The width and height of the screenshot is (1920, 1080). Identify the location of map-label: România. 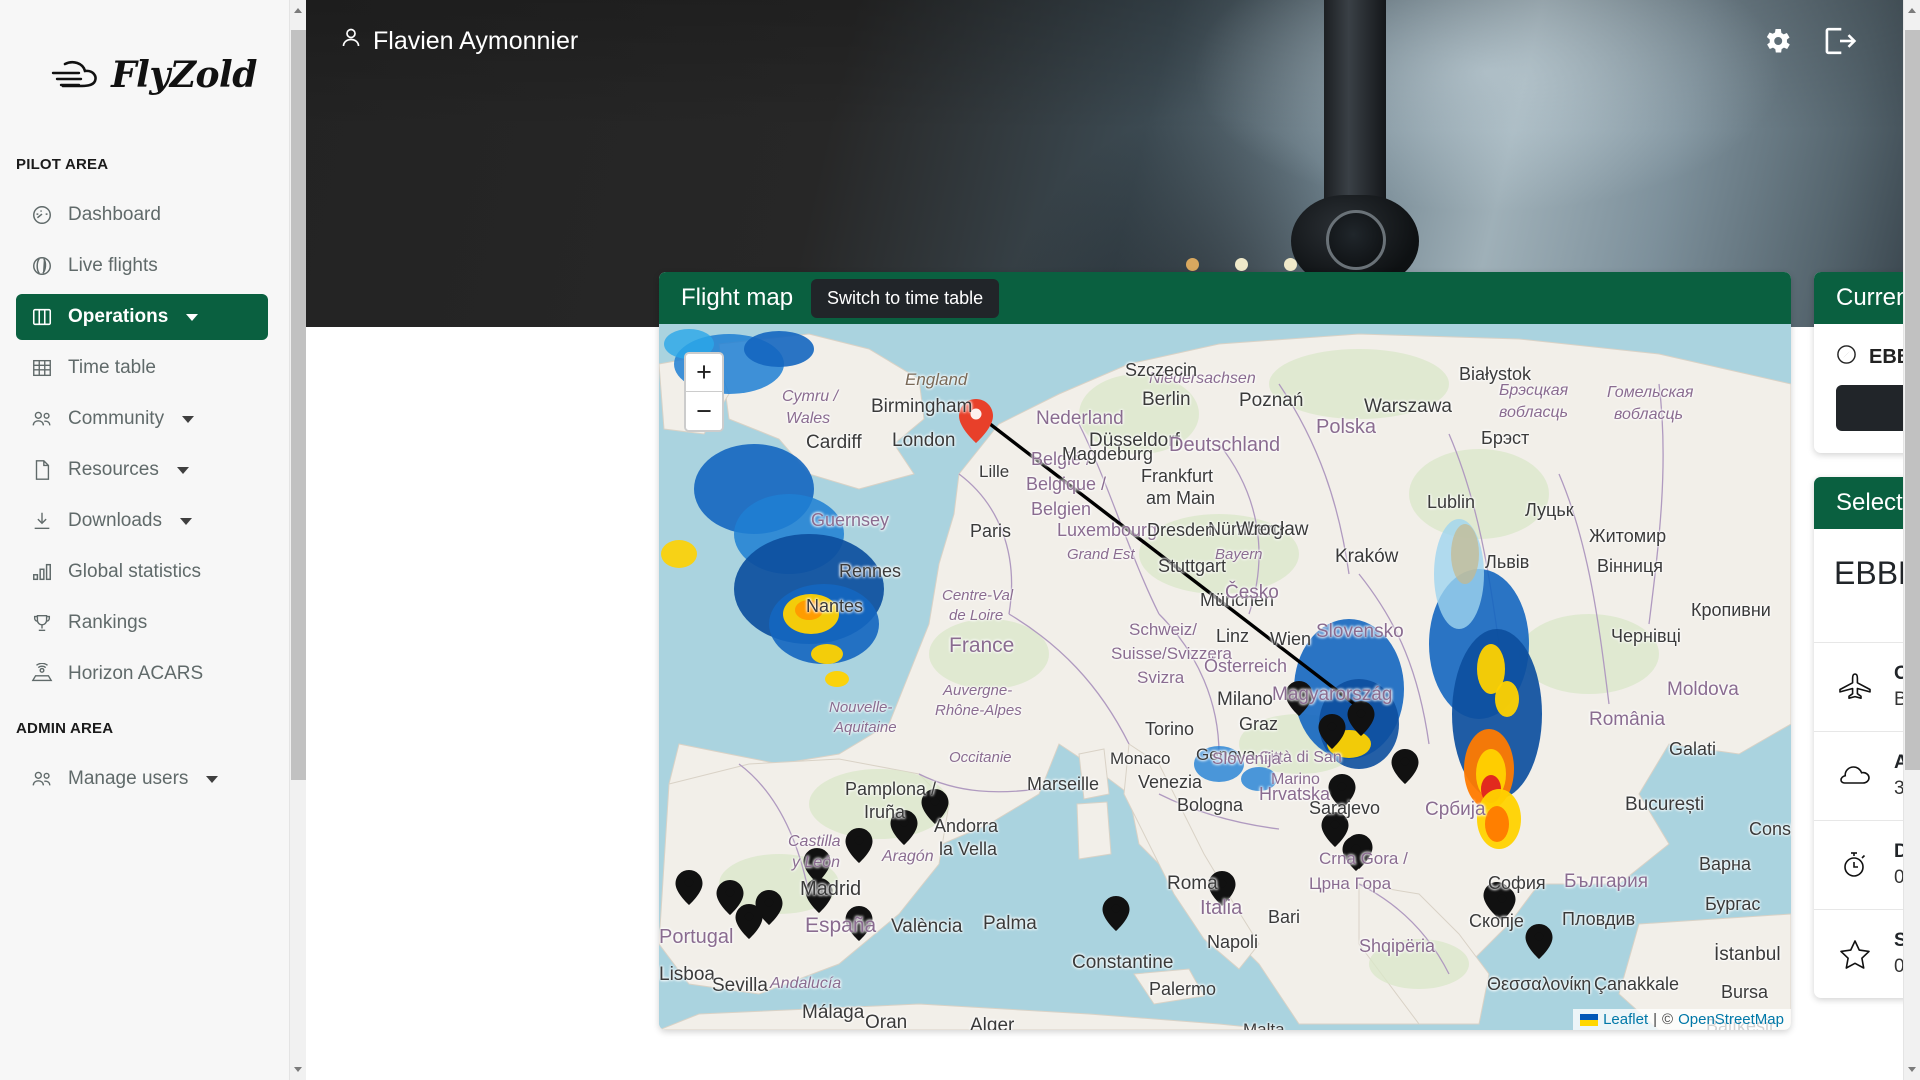
(1627, 719).